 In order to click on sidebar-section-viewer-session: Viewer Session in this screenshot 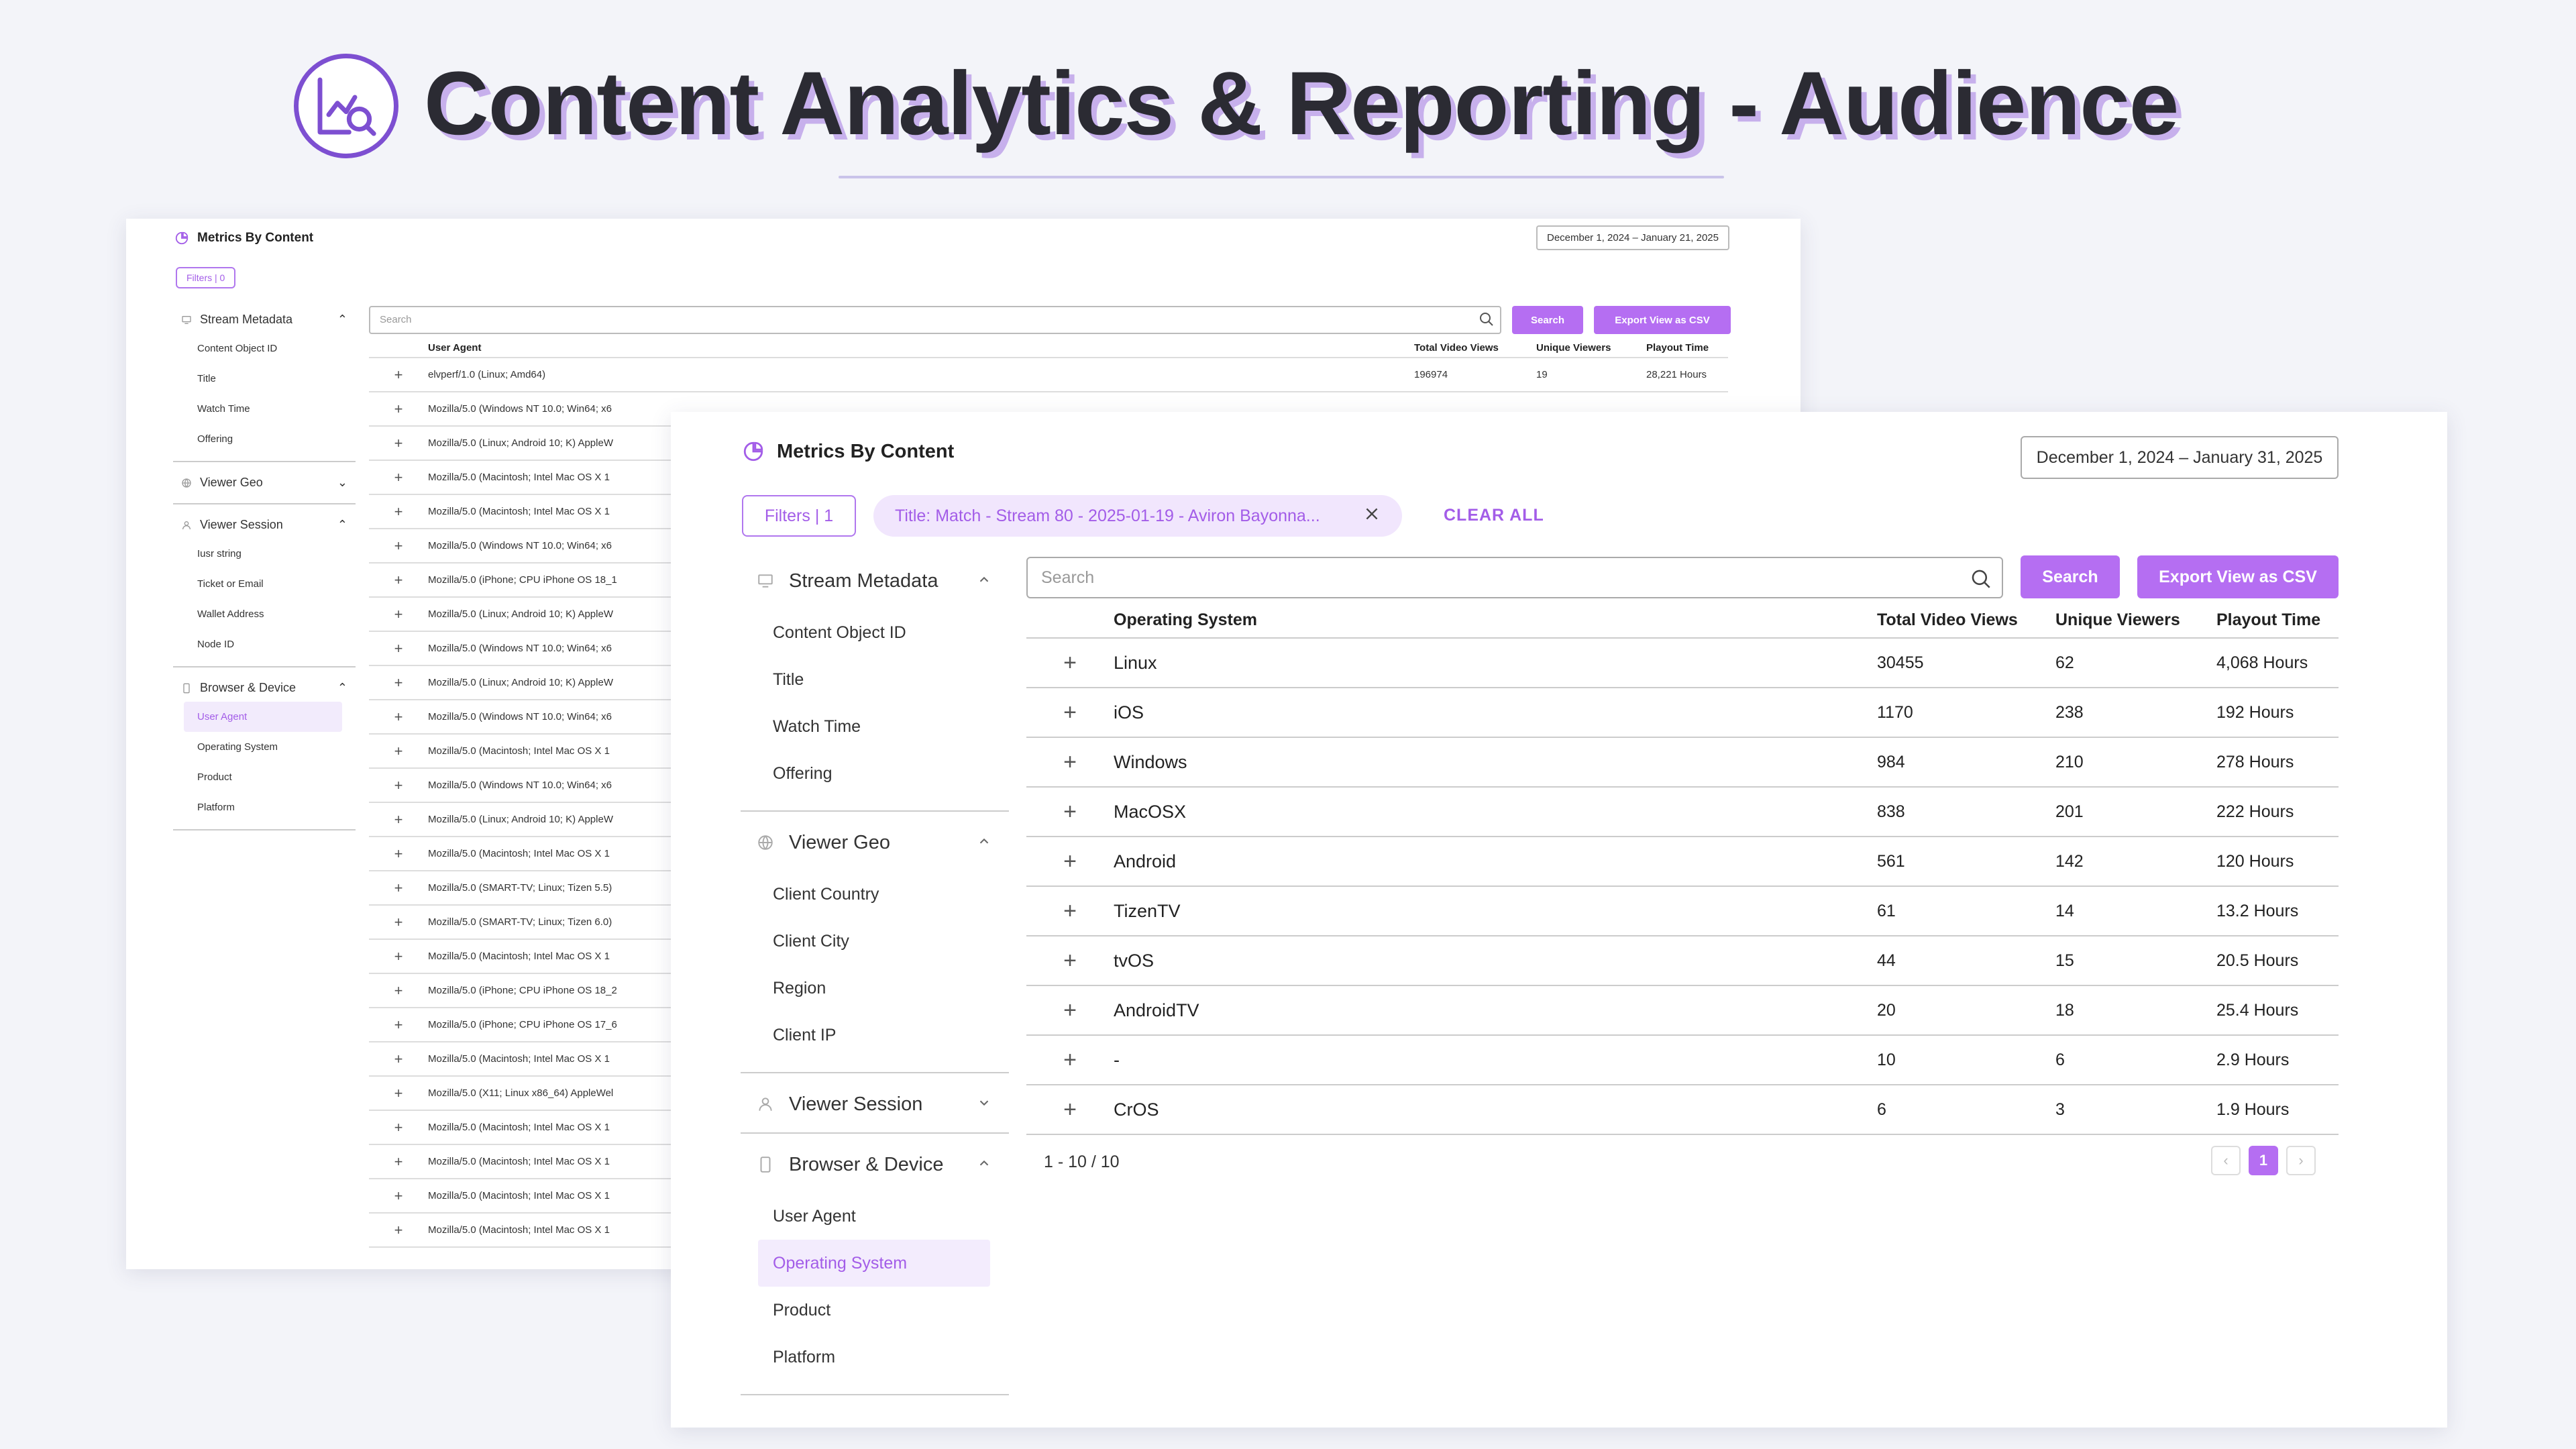, I will do `click(875, 1104)`.